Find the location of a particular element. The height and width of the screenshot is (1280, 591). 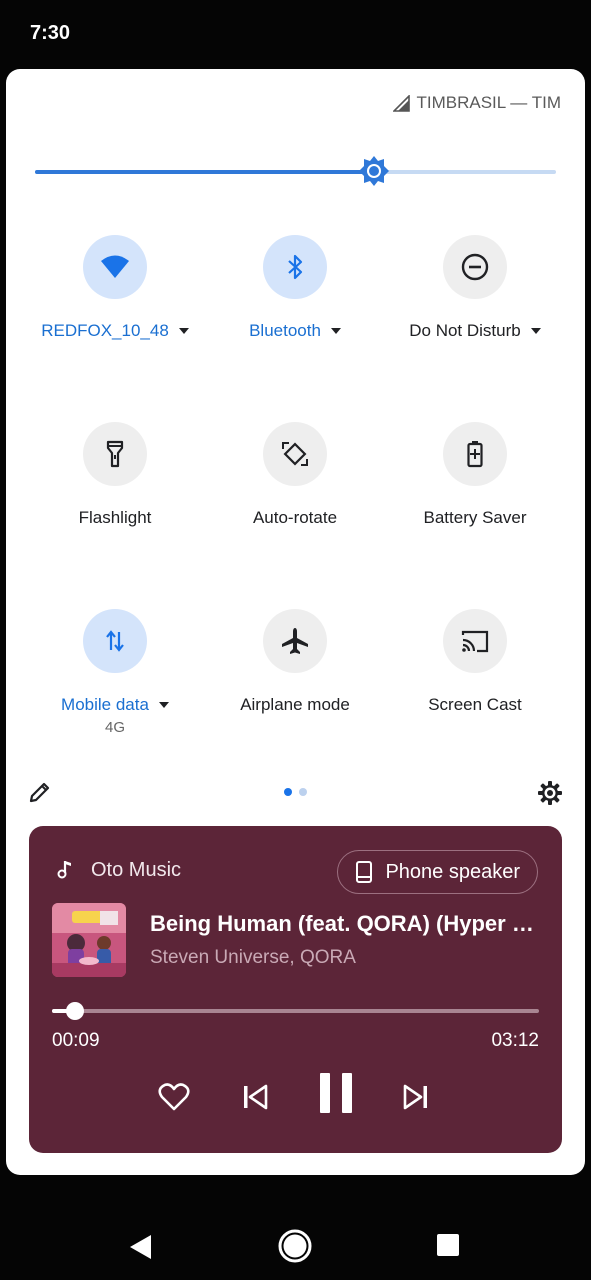

carrier-indicator: TIMBRASIL — TIM is located at coordinates (477, 103).